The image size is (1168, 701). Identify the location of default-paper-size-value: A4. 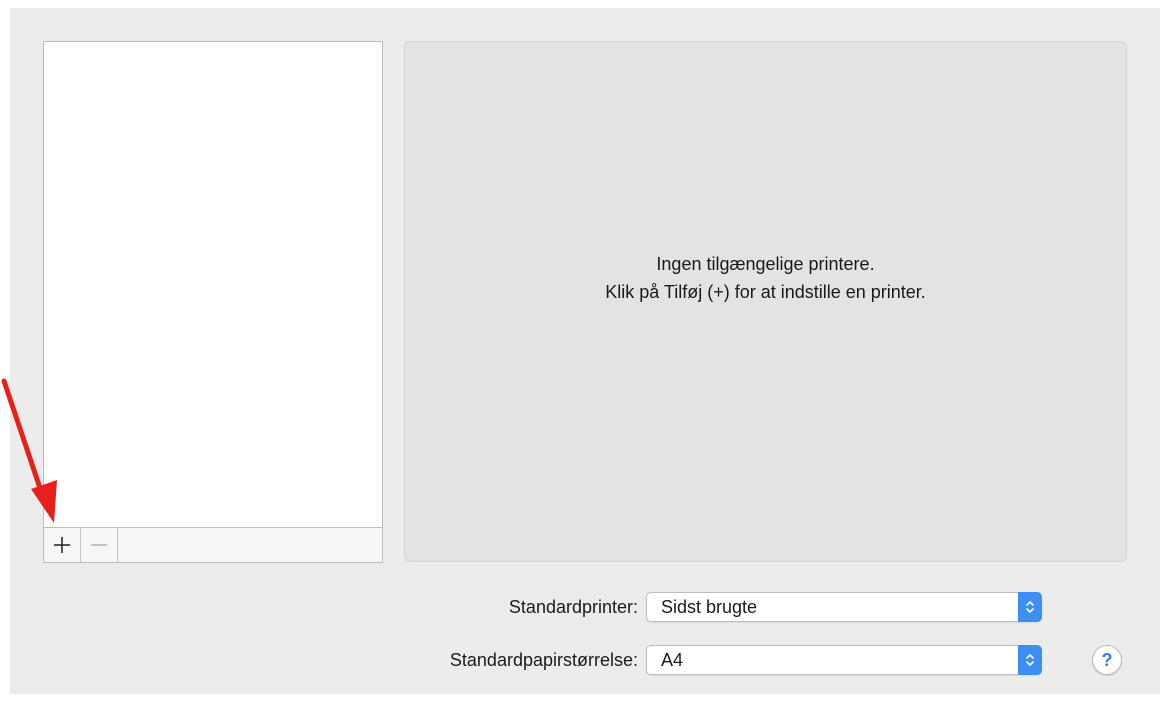
(672, 660).